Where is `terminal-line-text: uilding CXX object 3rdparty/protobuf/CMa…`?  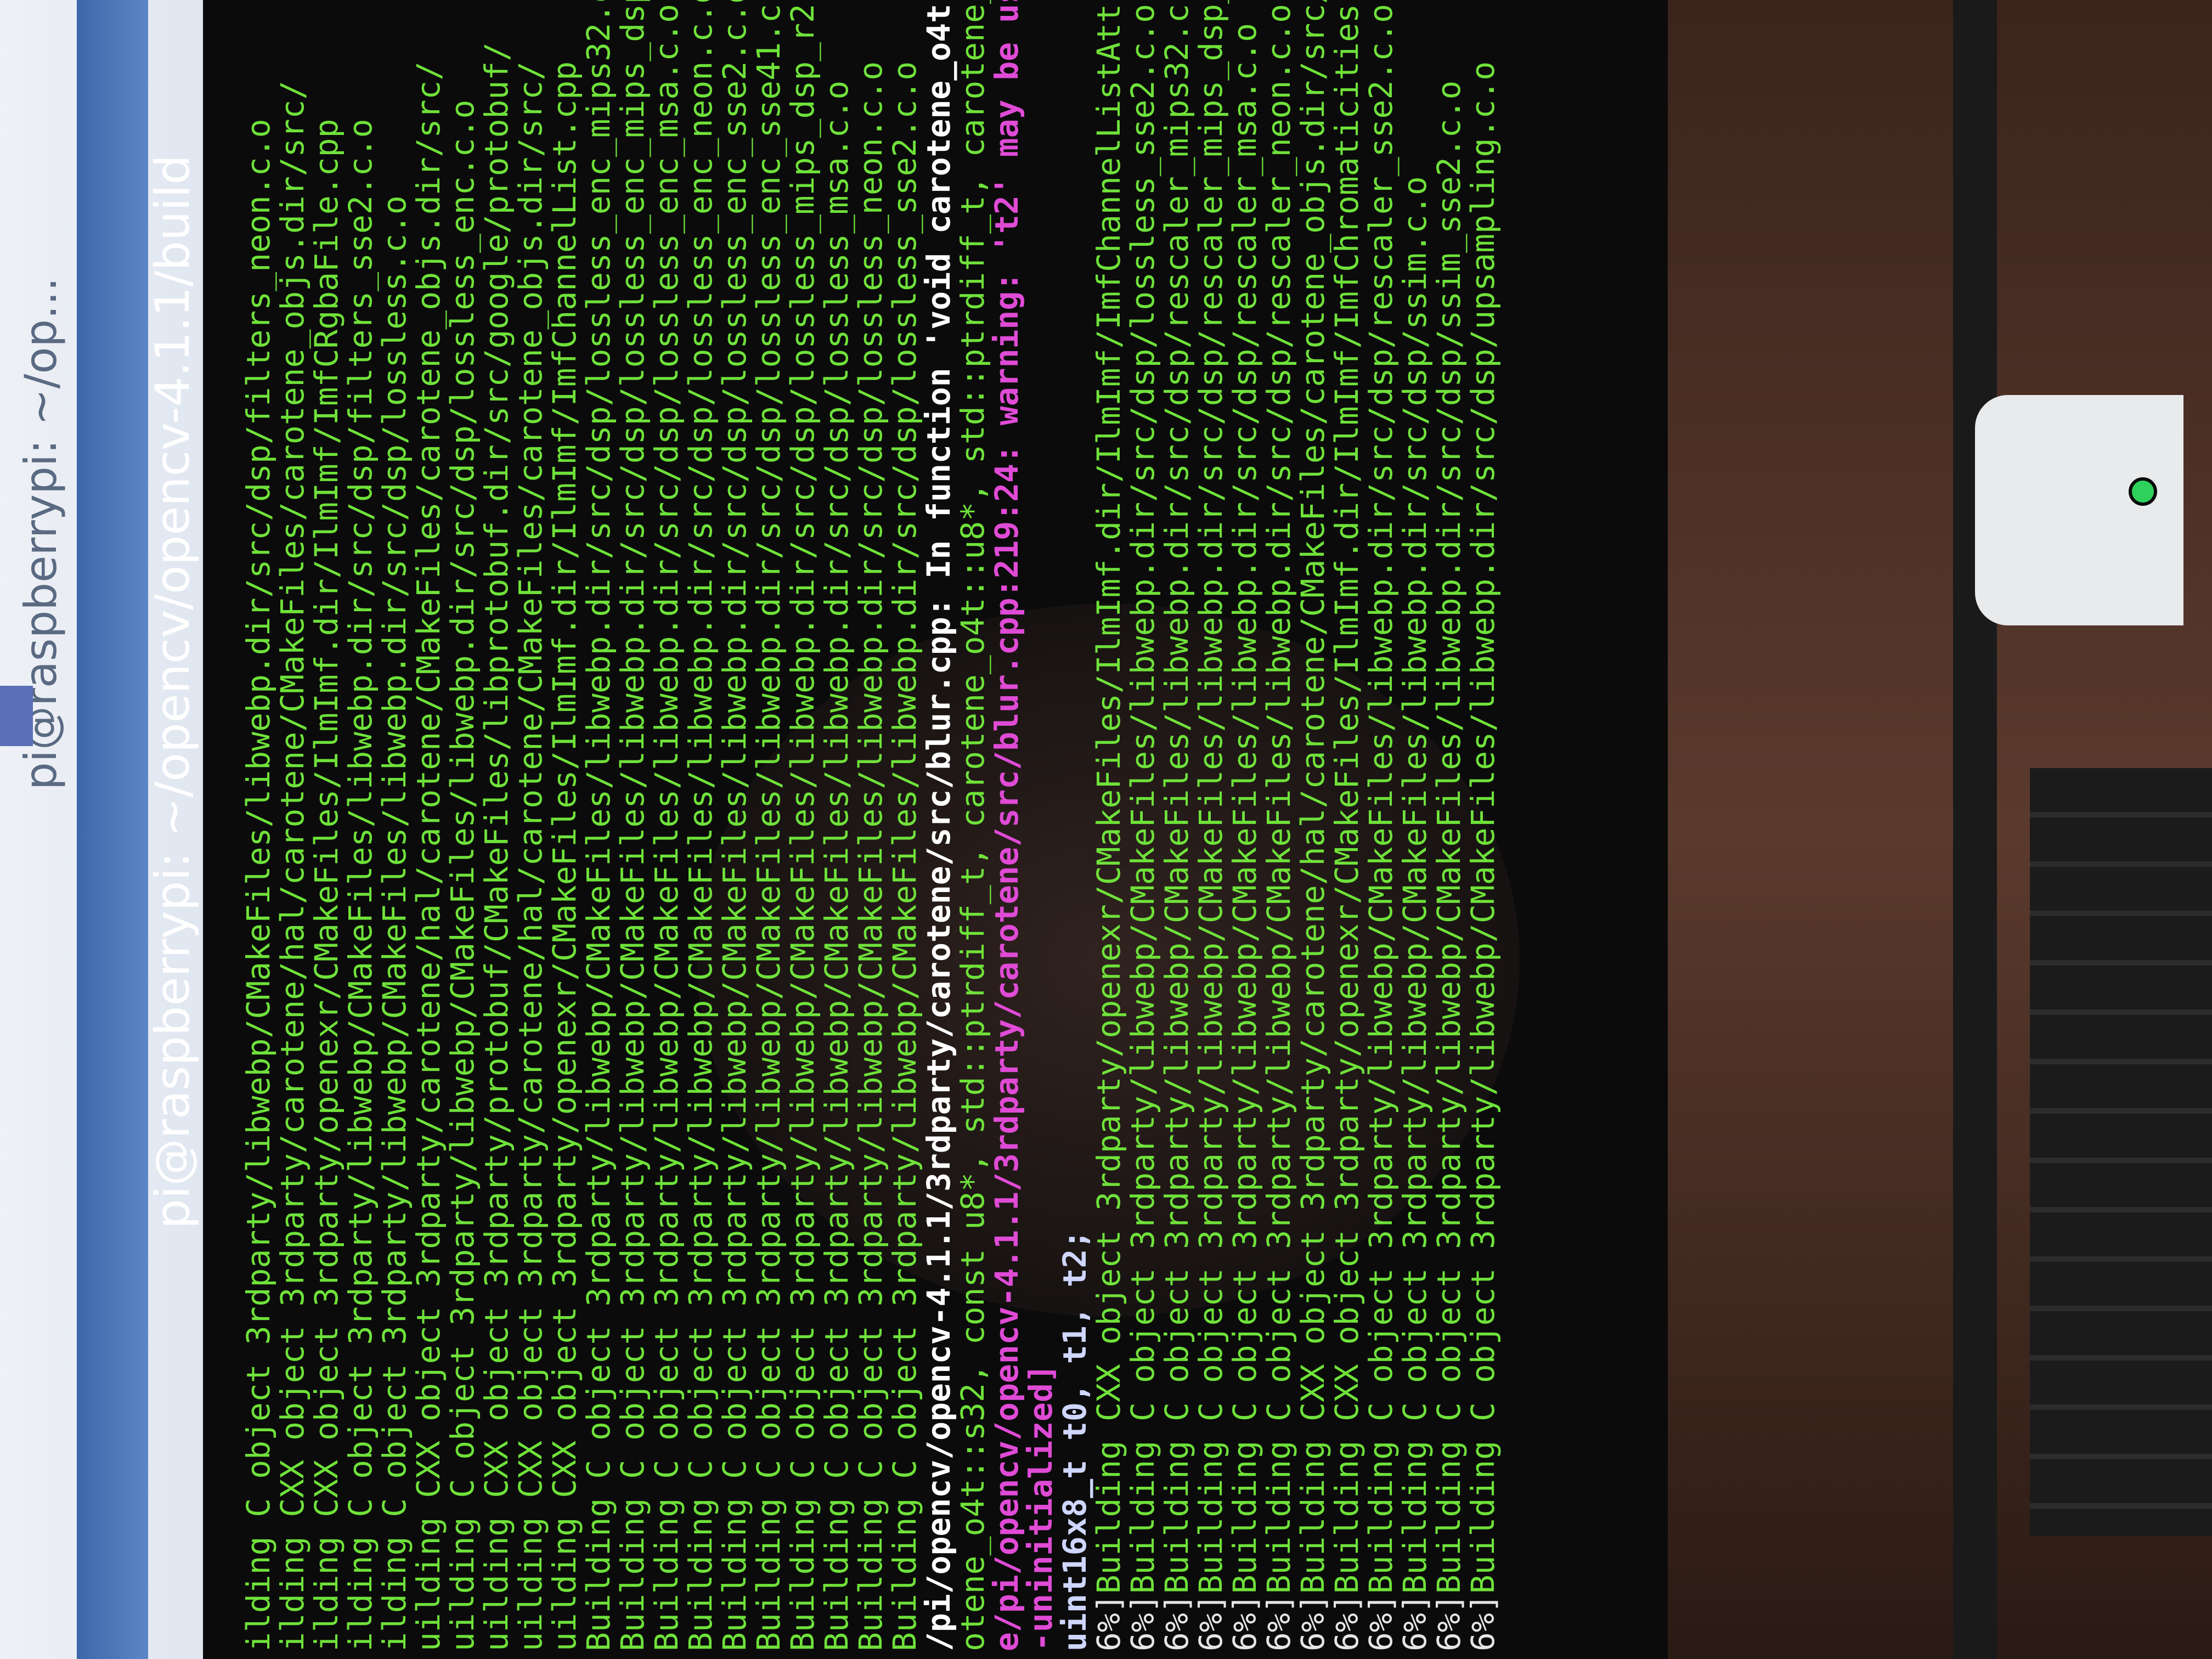
terminal-line-text: uilding CXX object 3rdparty/protobuf/CMa… is located at coordinates (497, 847).